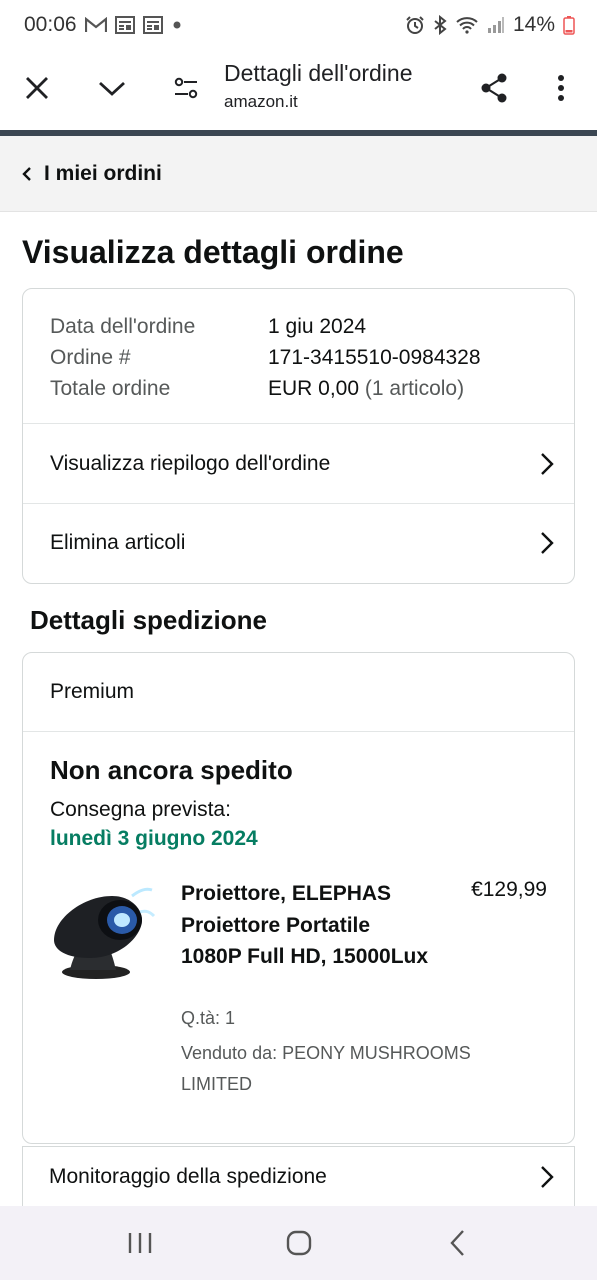 This screenshot has width=597, height=1280. Describe the element at coordinates (414, 388) in the screenshot. I see `order-item-count: (1 articolo)` at that location.